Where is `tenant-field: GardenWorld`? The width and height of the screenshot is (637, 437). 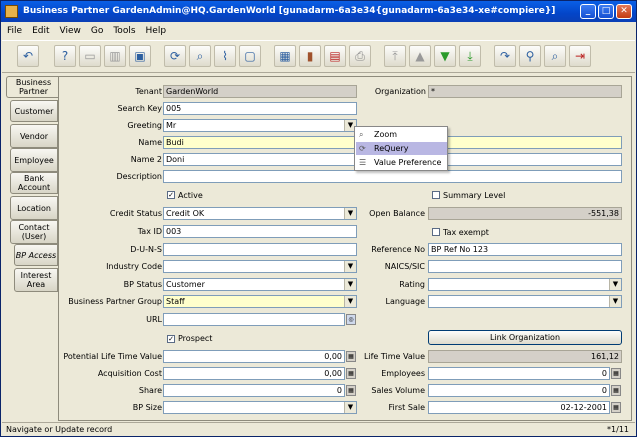 tenant-field: GardenWorld is located at coordinates (260, 91).